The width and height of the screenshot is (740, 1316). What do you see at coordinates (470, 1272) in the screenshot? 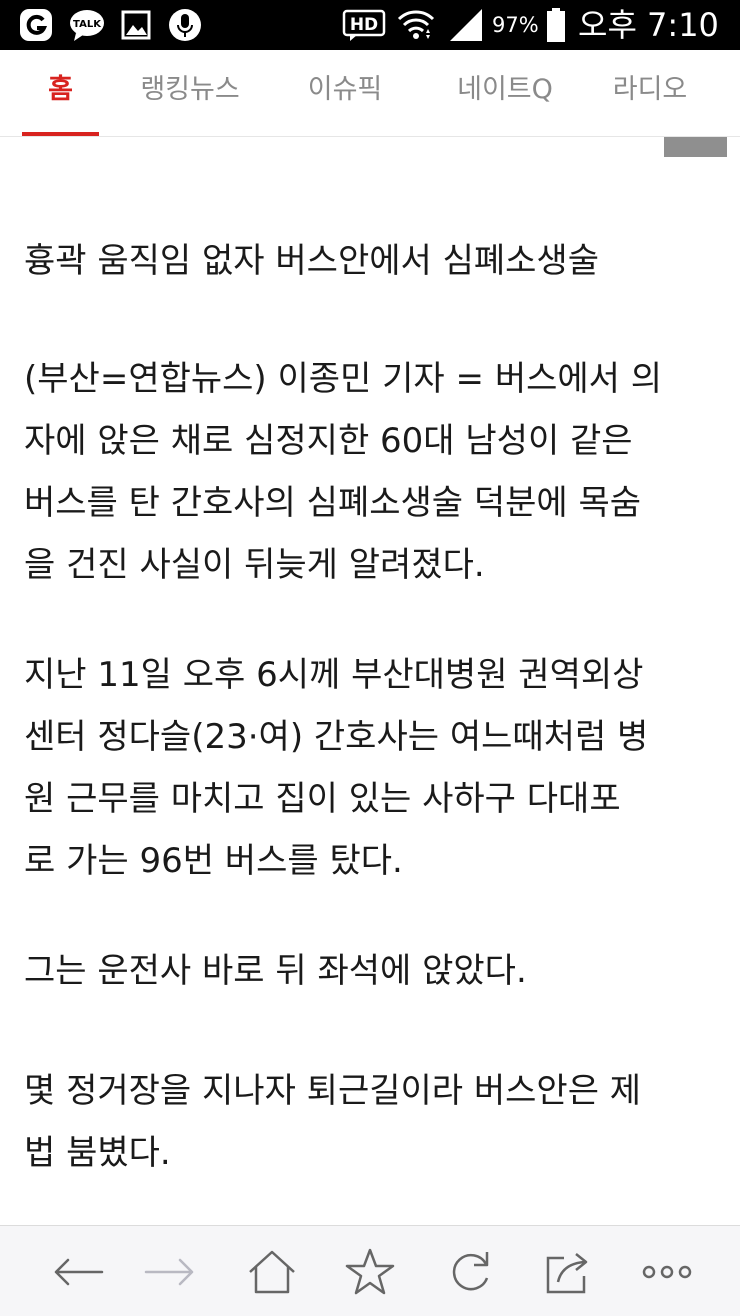
I see `refresh-icon` at bounding box center [470, 1272].